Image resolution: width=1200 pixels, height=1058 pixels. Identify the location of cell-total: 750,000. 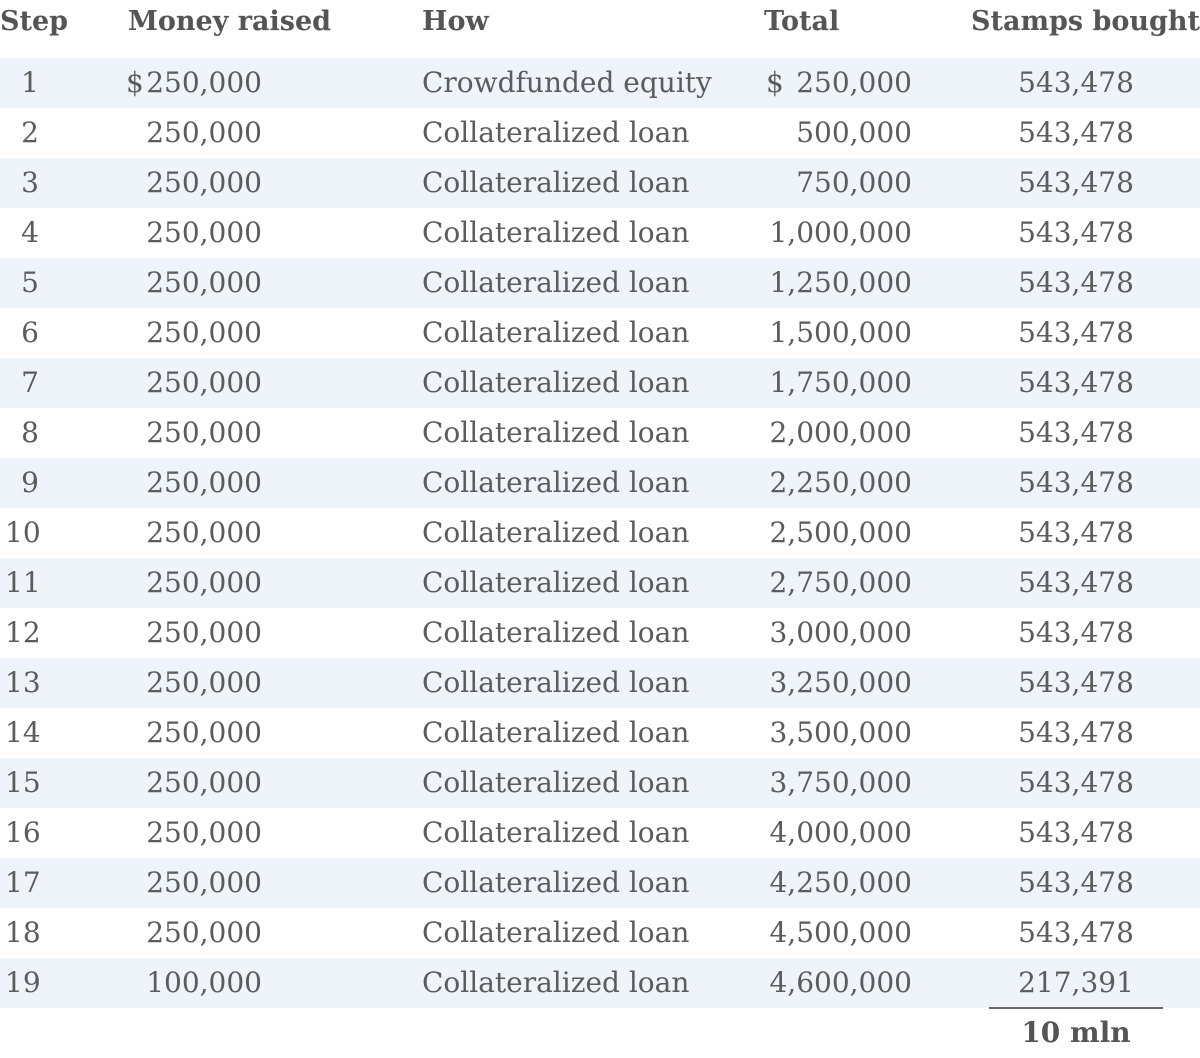
(839, 183).